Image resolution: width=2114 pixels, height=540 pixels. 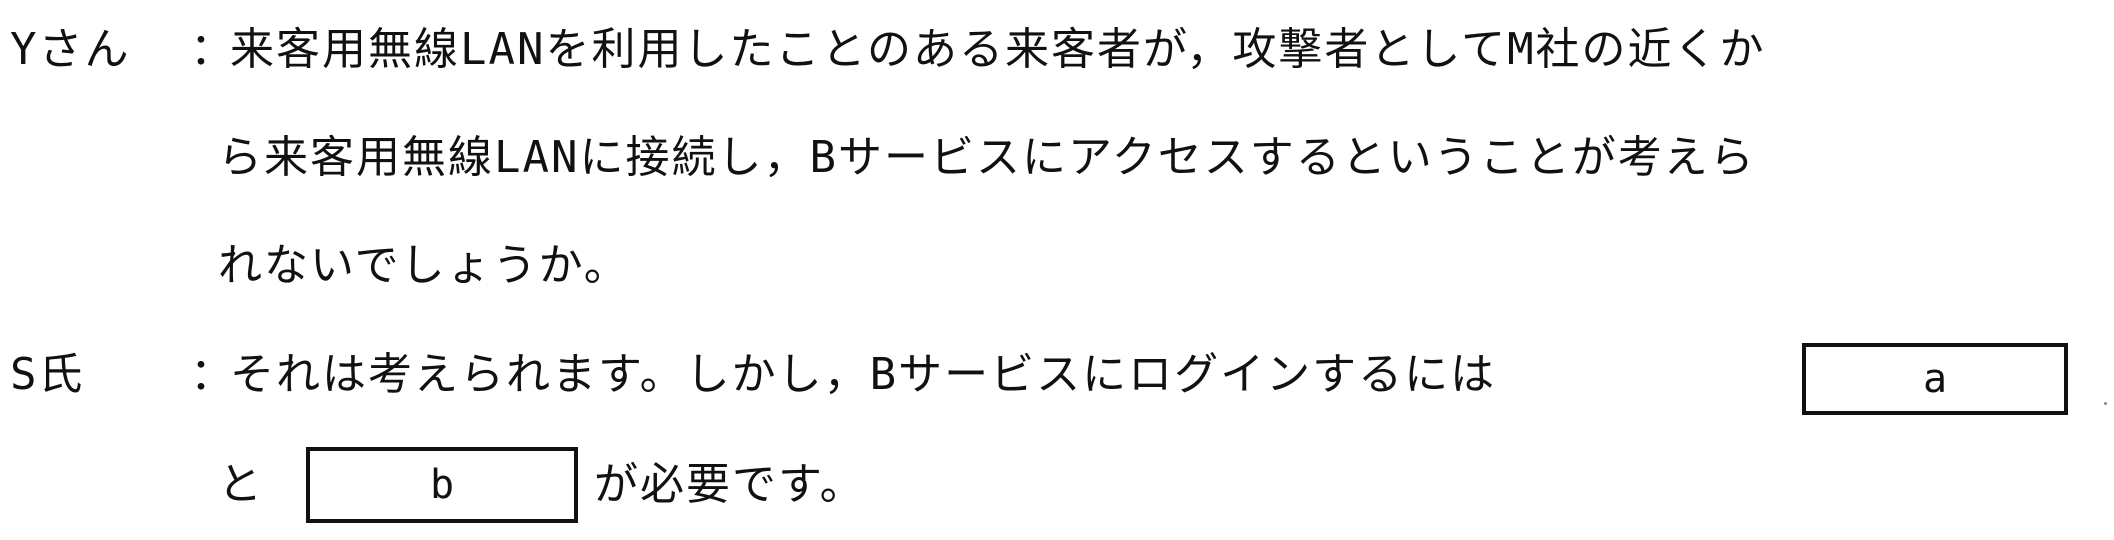 I want to click on blank-label-b: b, so click(x=442, y=485).